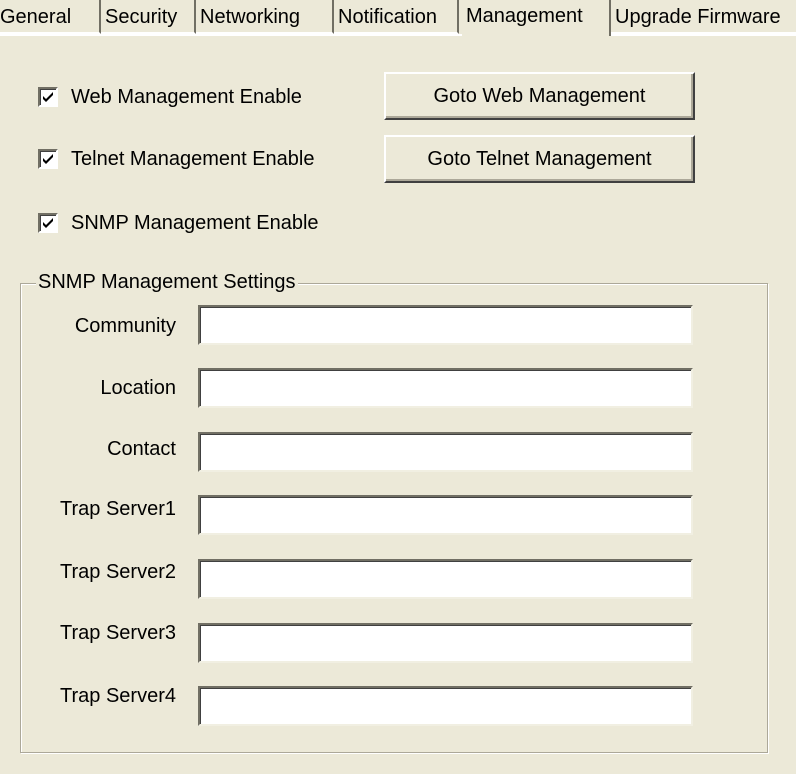  What do you see at coordinates (118, 633) in the screenshot?
I see `trap-server3-label: Trap Server3` at bounding box center [118, 633].